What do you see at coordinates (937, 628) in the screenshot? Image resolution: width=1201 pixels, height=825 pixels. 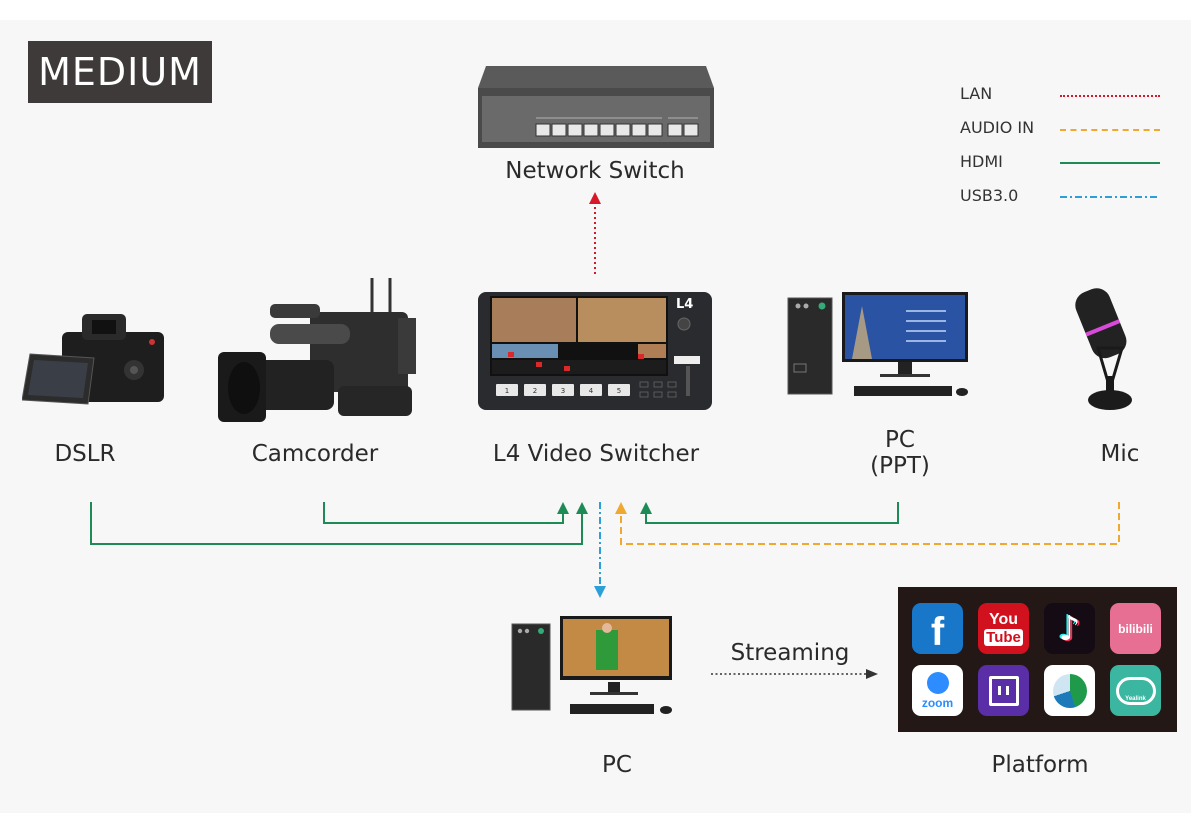 I see `facebook-icon: f` at bounding box center [937, 628].